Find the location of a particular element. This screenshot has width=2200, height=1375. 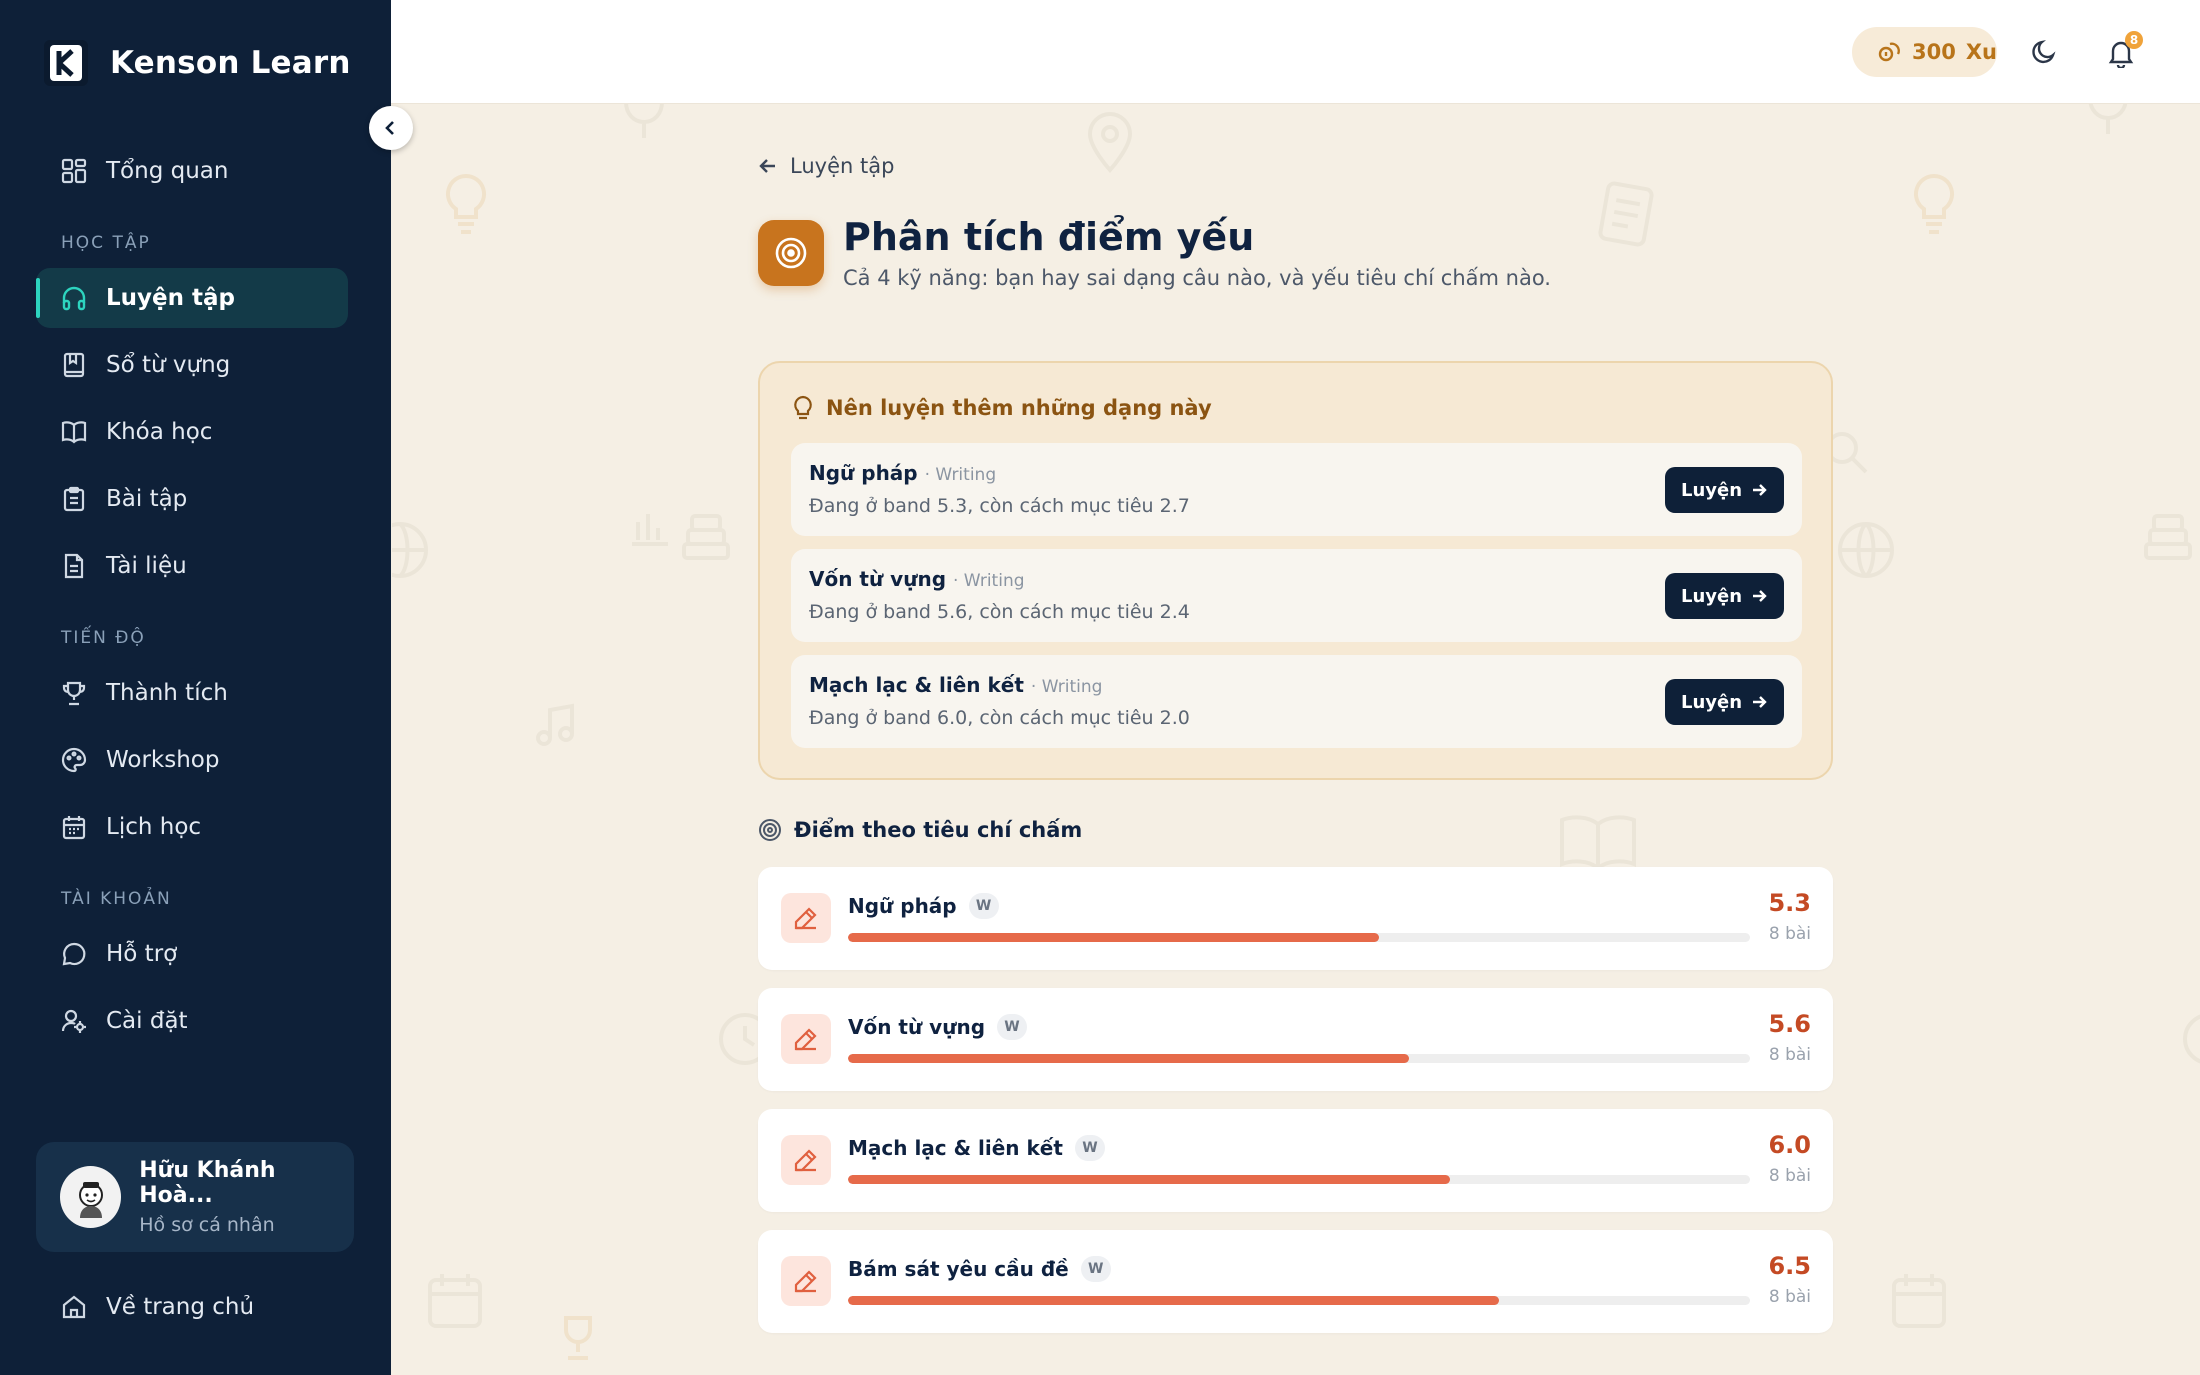

open-book-doodle-icon is located at coordinates (1598, 842).